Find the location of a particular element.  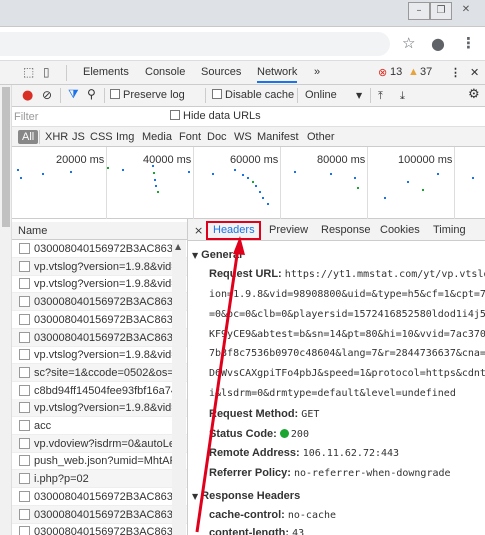

annotation-arrow-shaft is located at coordinates (217, 390).